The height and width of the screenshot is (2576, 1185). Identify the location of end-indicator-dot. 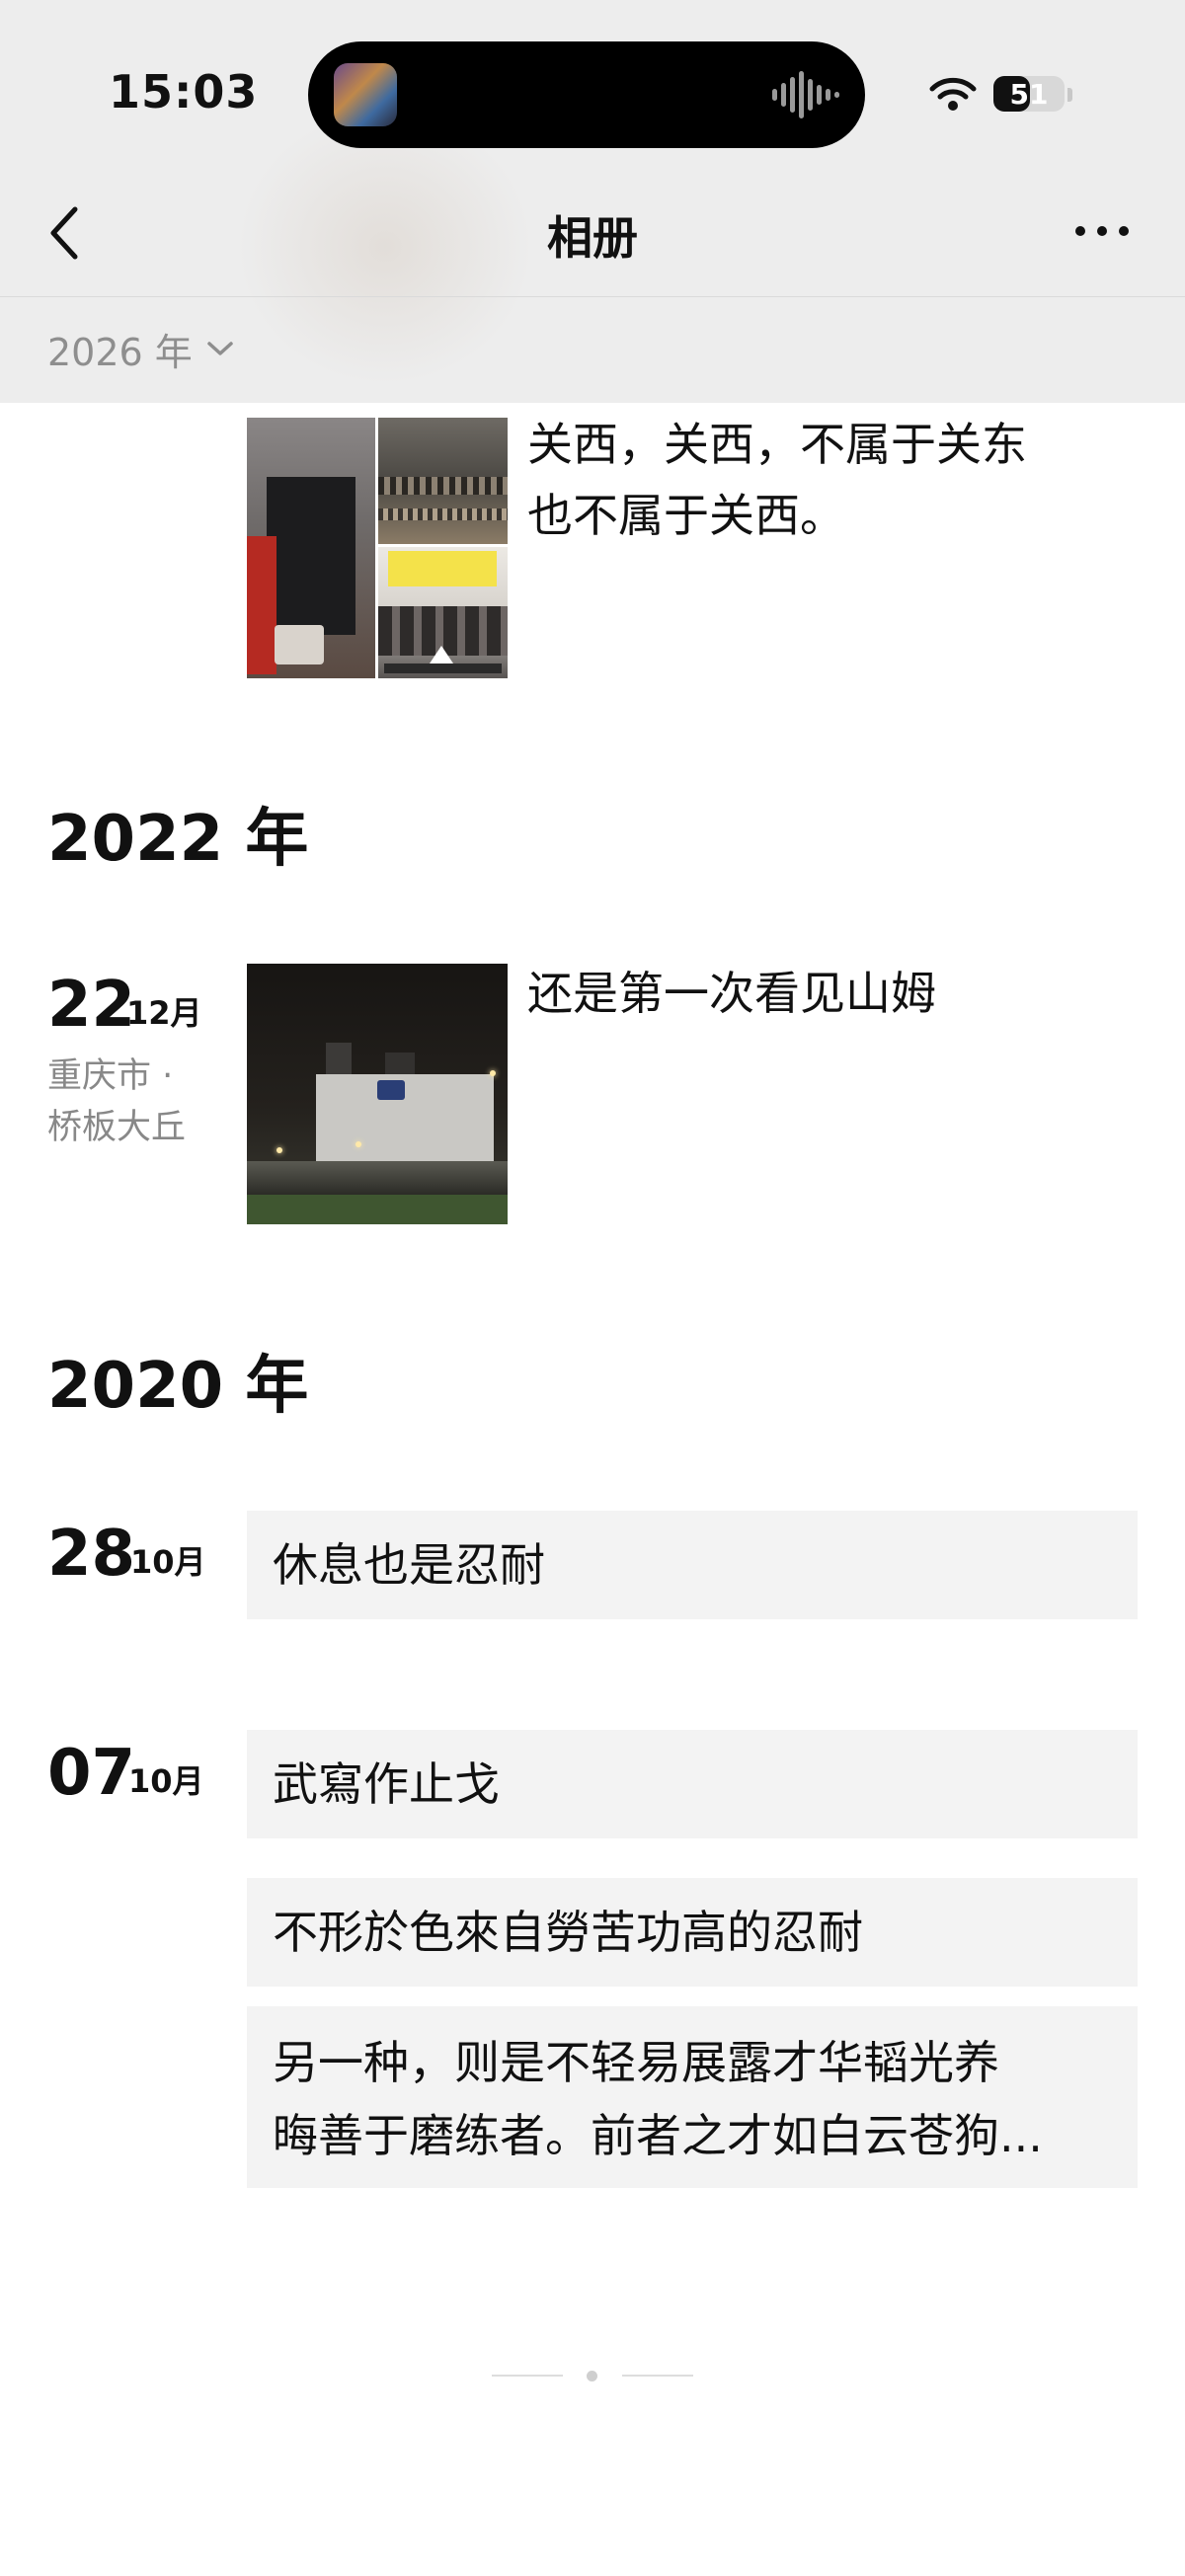
(592, 2376).